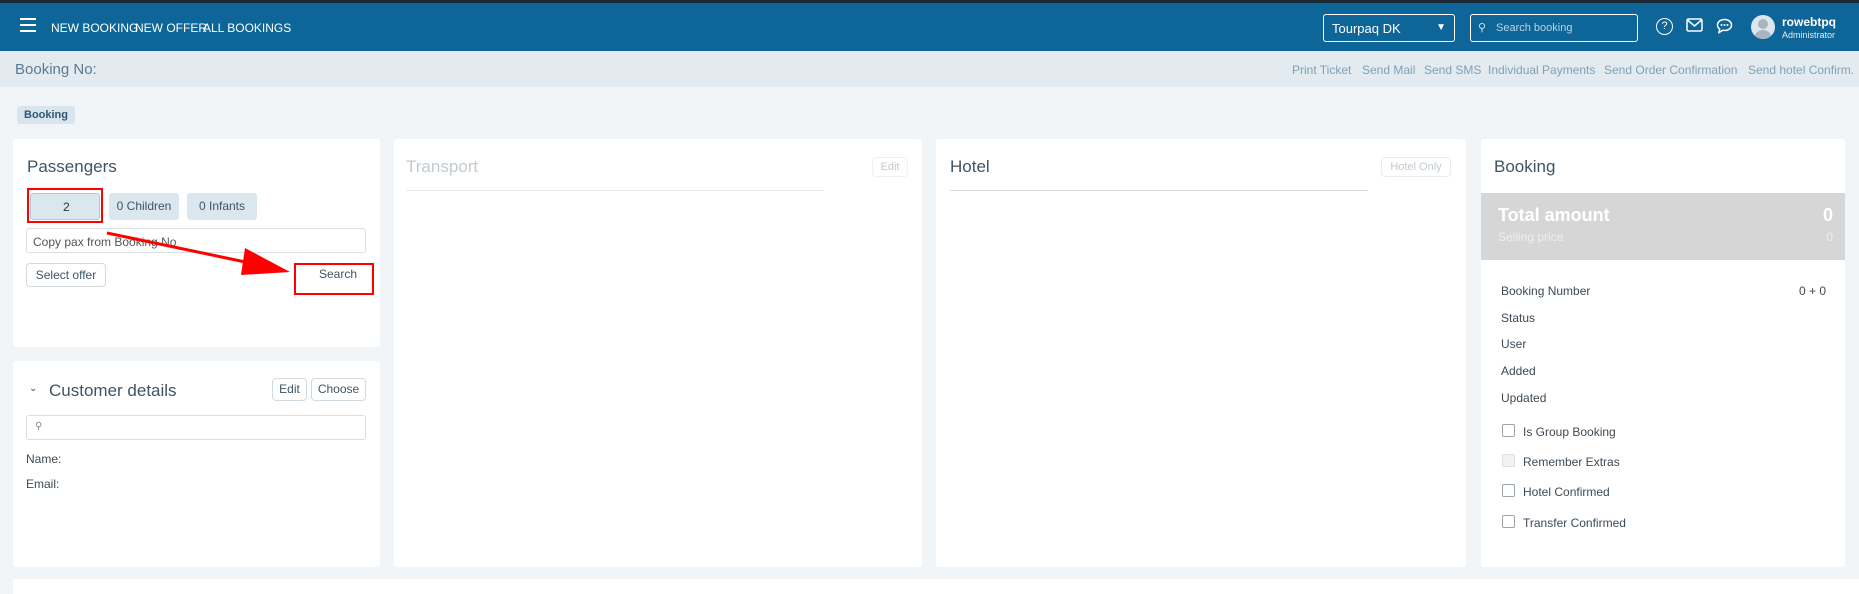 The width and height of the screenshot is (1859, 594). Describe the element at coordinates (247, 28) in the screenshot. I see `nav-all-bookings: ALL BOOKINGS` at that location.